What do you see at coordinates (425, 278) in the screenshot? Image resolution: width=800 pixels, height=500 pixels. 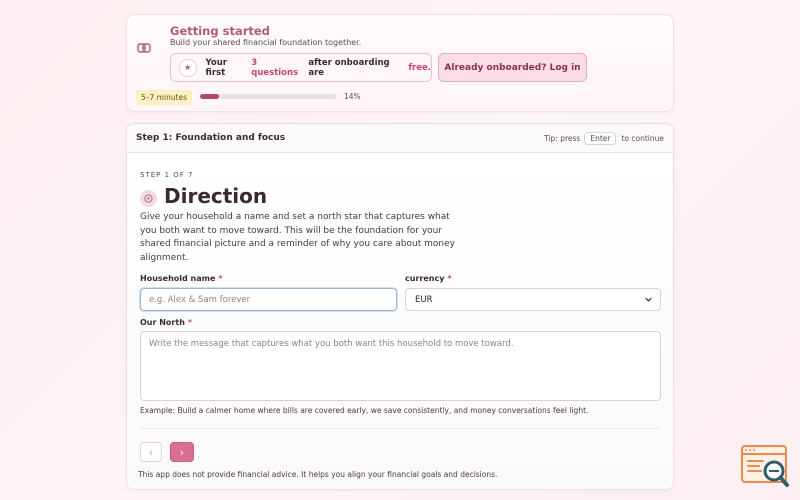 I see `currency-label-text: currency` at bounding box center [425, 278].